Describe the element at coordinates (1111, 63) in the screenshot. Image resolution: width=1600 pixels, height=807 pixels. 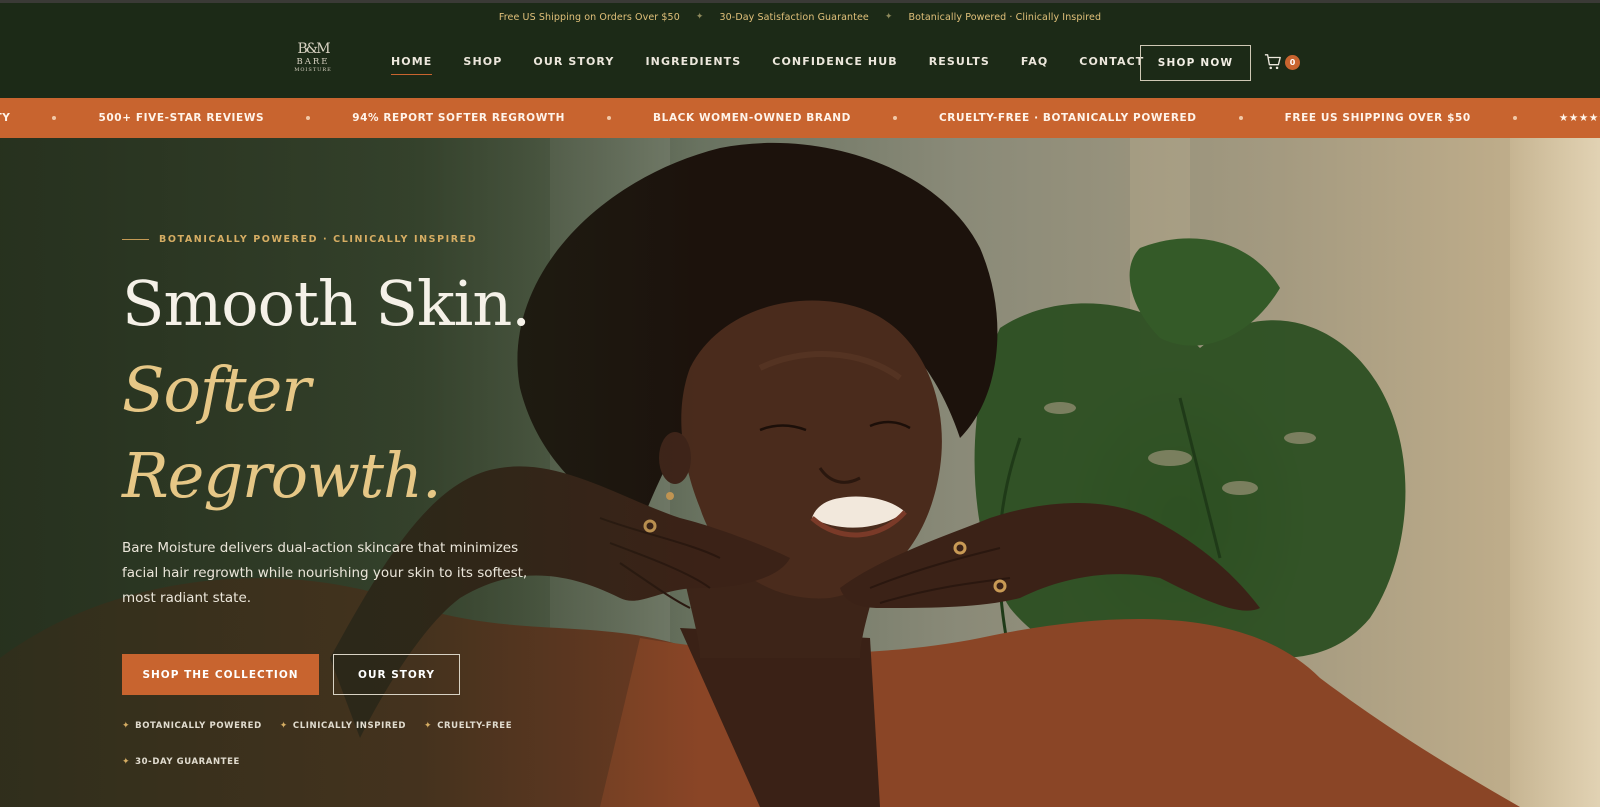
I see `nav-item-contact: CONTACT` at that location.